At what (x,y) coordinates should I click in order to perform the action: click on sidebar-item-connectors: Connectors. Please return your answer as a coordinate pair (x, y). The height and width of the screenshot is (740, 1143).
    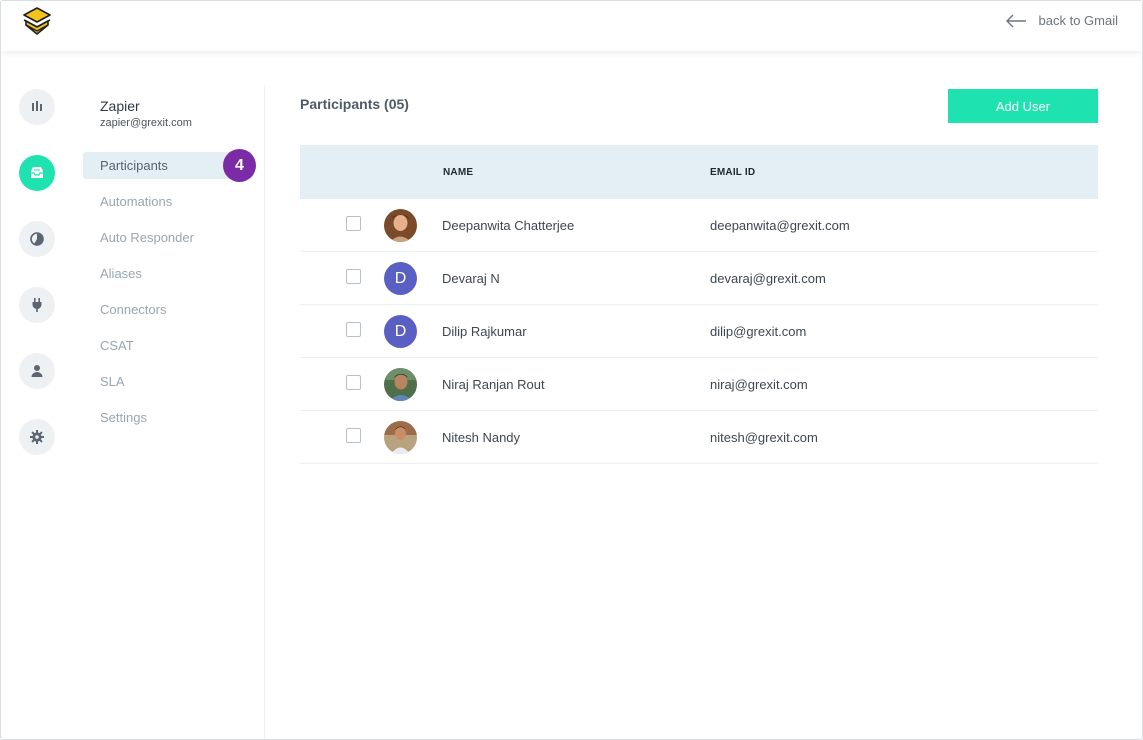
    Looking at the image, I should click on (133, 309).